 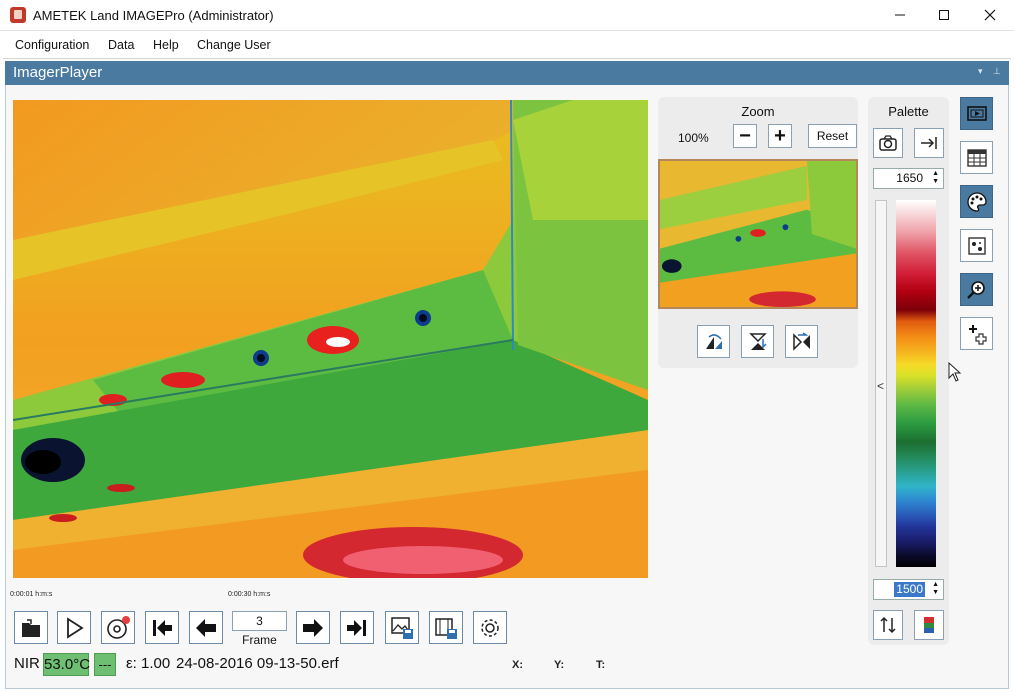 I want to click on palette-panel: Palette 1650 ▲ ▼ < 1500 ▲ ▼, so click(x=908, y=371).